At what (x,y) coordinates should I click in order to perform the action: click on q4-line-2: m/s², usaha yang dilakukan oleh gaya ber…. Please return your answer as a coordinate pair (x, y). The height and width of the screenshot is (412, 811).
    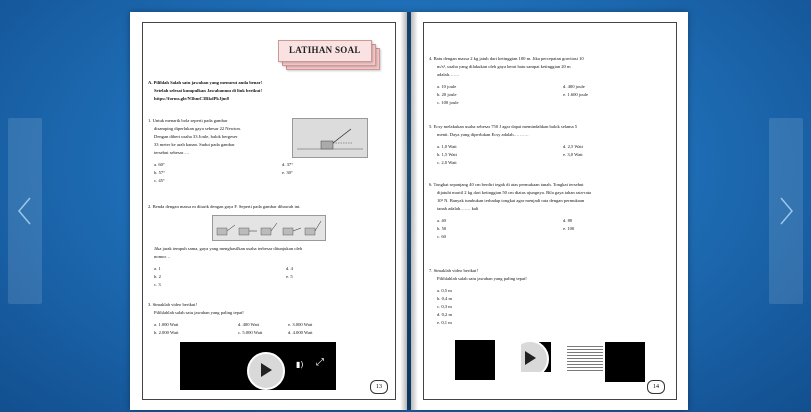
    Looking at the image, I should click on (504, 66).